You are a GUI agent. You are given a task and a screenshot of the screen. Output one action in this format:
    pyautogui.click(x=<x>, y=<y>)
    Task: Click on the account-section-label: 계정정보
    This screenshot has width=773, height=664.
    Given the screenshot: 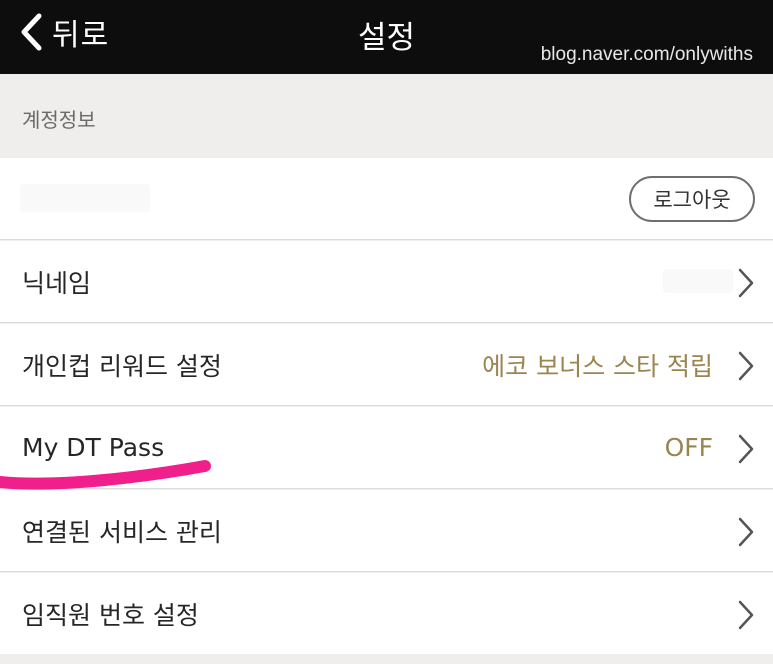 What is the action you would take?
    pyautogui.click(x=59, y=120)
    